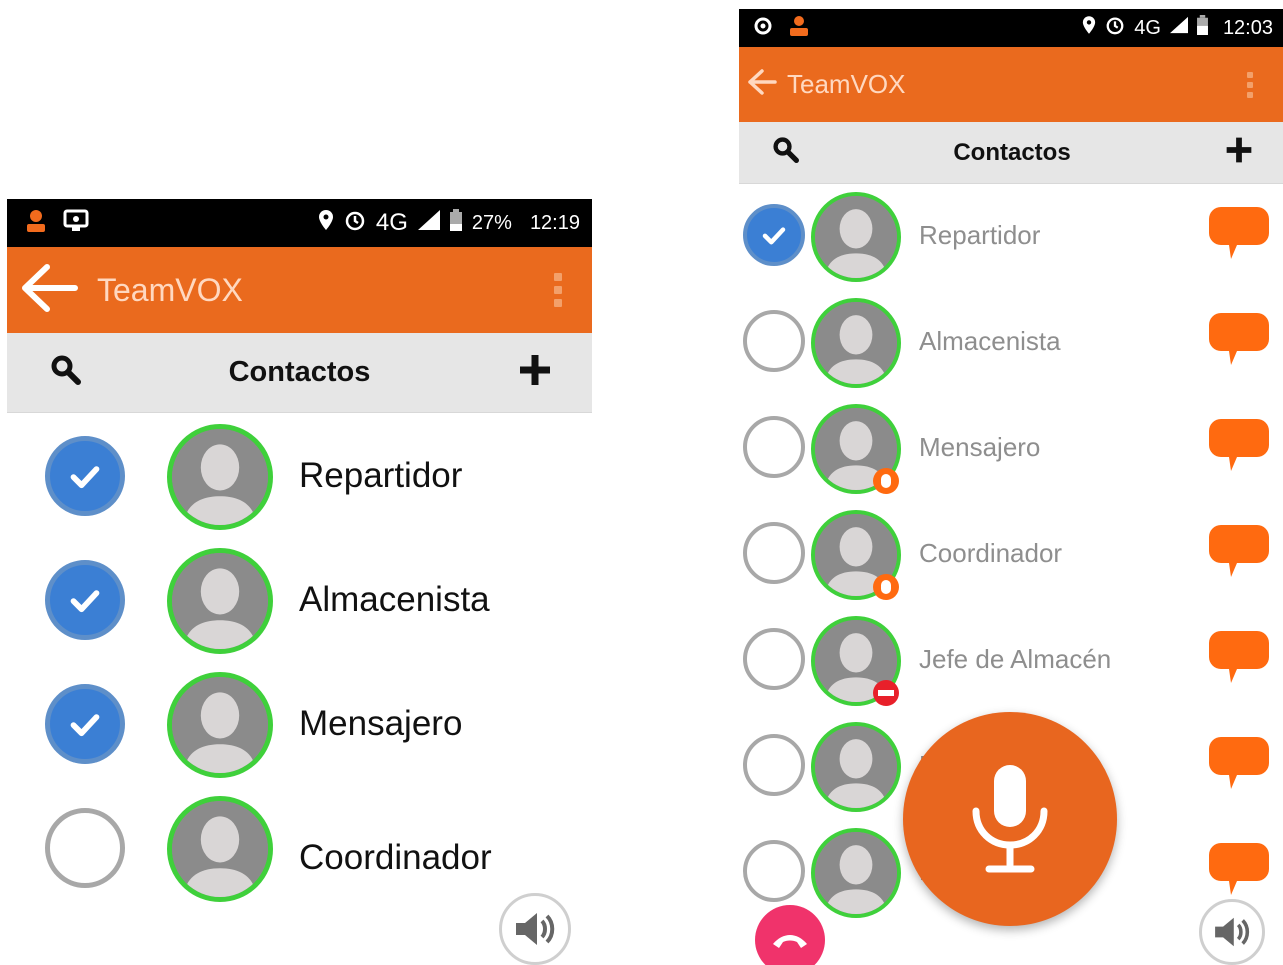  I want to click on push-to-talk-button, so click(1010, 819).